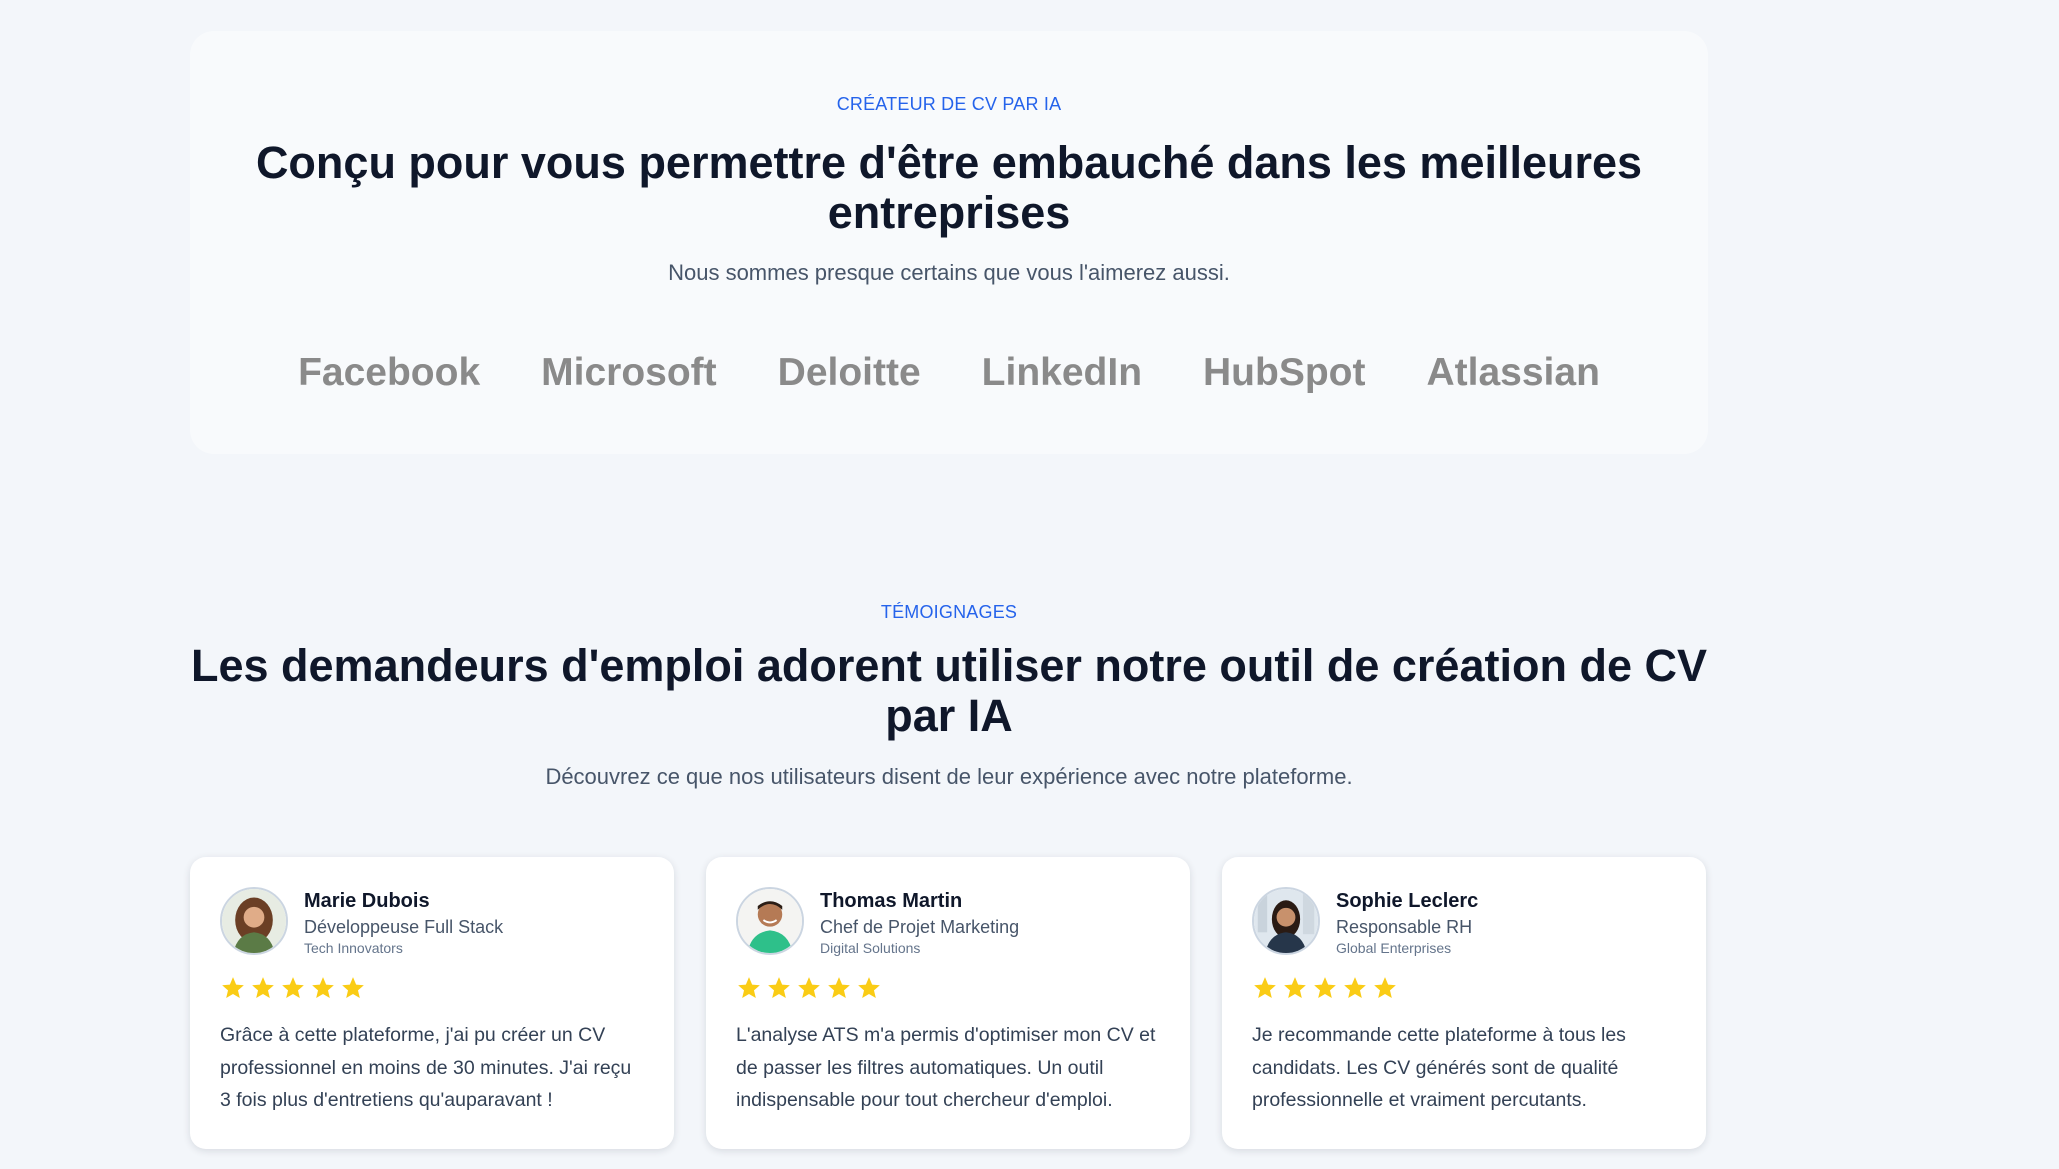  What do you see at coordinates (629, 372) in the screenshot?
I see `company-logo-microsoft: Microsoft` at bounding box center [629, 372].